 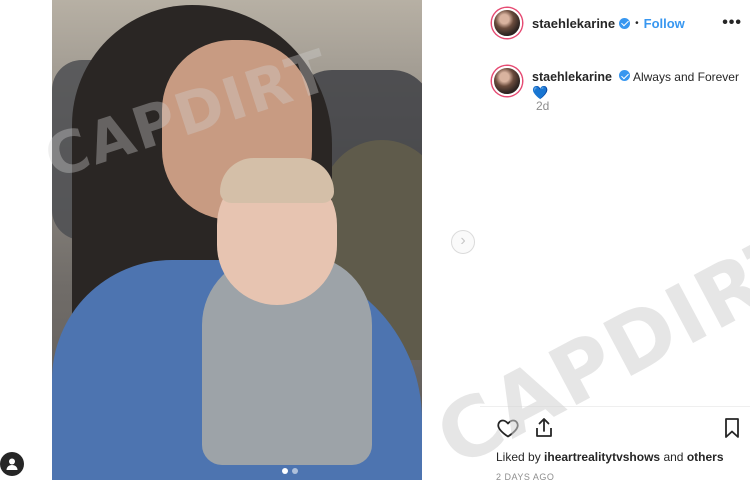 What do you see at coordinates (544, 428) in the screenshot?
I see `share-icon` at bounding box center [544, 428].